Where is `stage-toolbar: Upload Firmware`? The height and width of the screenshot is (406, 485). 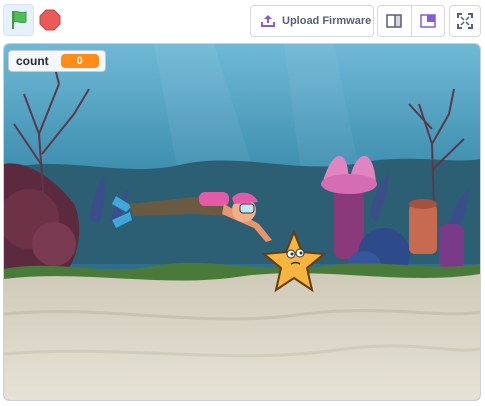
stage-toolbar: Upload Firmware is located at coordinates (242, 21).